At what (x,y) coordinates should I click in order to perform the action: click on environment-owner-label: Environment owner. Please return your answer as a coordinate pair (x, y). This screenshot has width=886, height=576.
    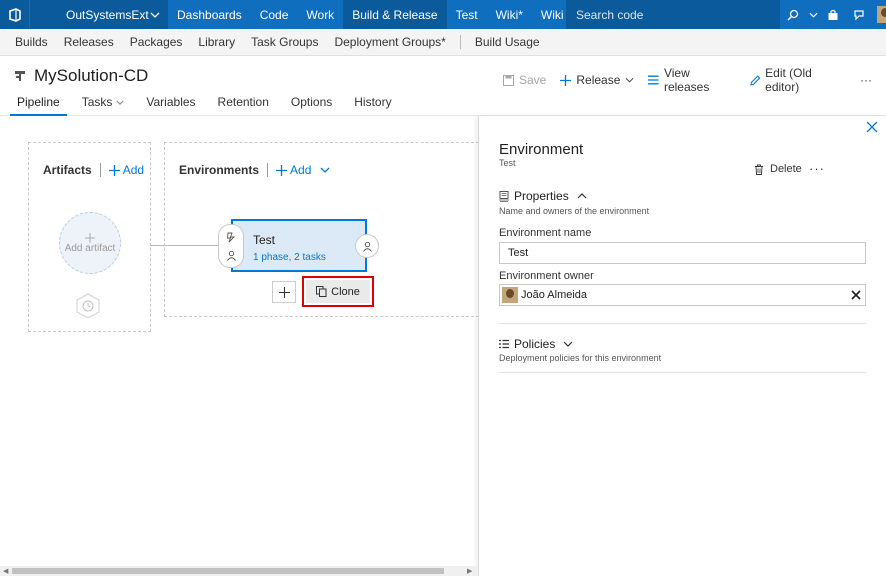
    Looking at the image, I should click on (546, 276).